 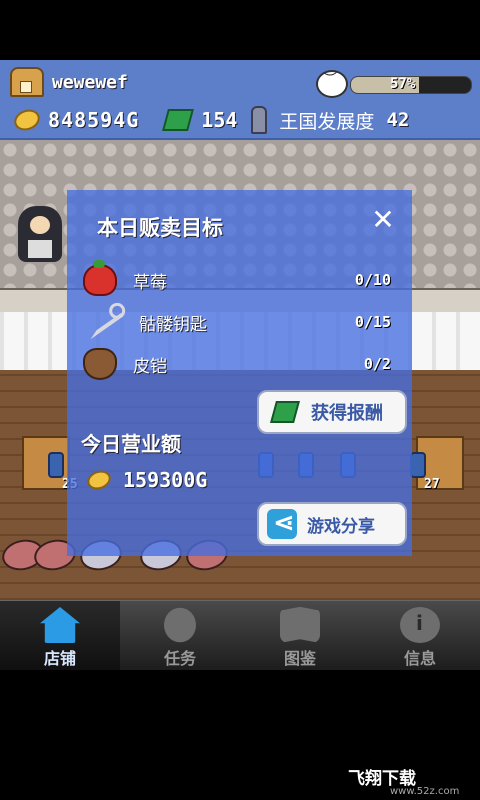 I want to click on gem-amount: 154, so click(x=219, y=120).